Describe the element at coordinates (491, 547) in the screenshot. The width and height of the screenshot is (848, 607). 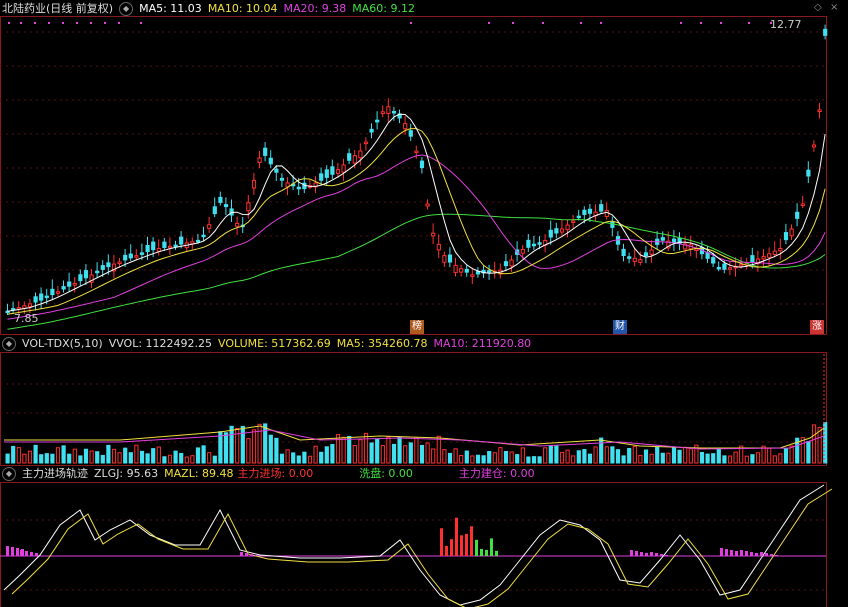
I see `wash-bar` at that location.